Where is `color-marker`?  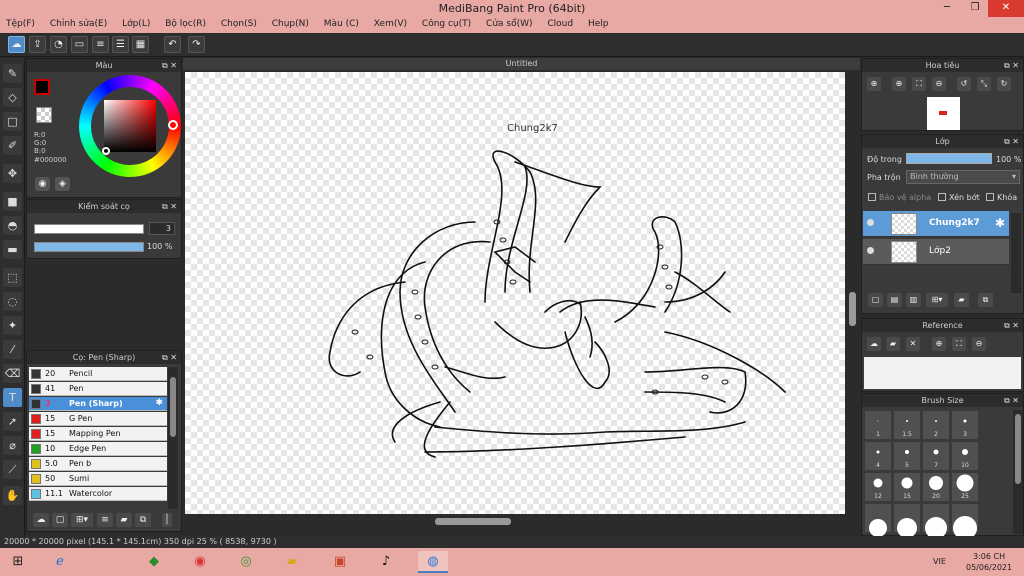
color-marker is located at coordinates (106, 151).